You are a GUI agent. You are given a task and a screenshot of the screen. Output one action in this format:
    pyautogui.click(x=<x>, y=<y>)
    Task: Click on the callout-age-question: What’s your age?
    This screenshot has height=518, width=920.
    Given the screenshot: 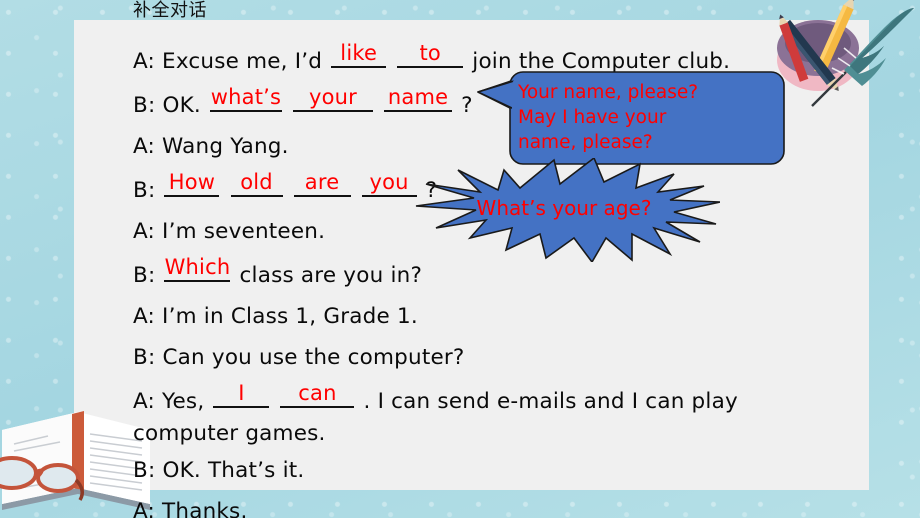 What is the action you would take?
    pyautogui.click(x=564, y=210)
    